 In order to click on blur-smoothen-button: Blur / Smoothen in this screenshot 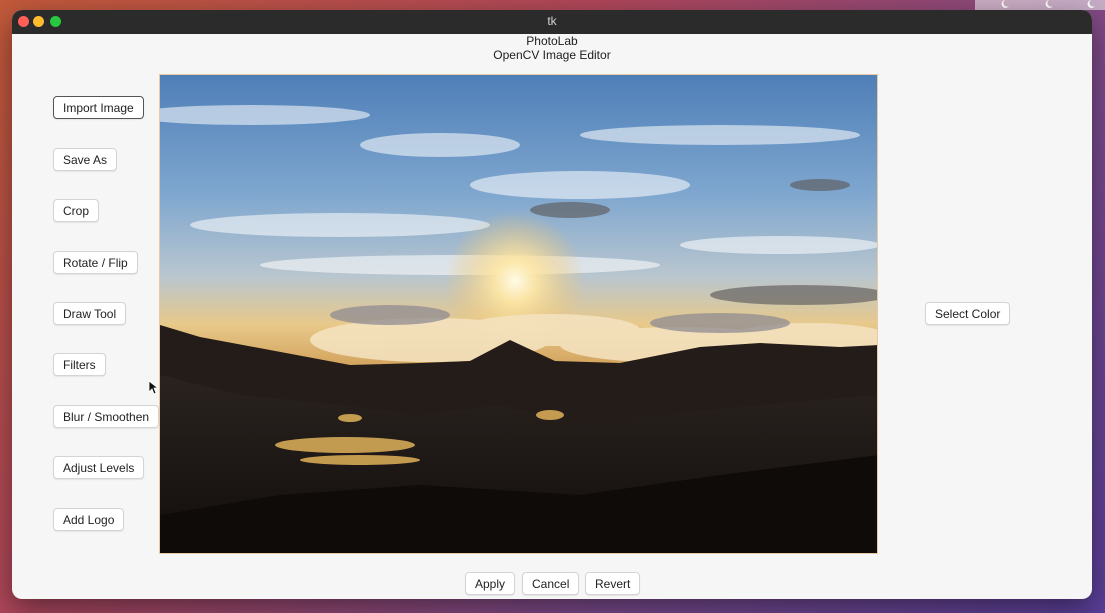, I will do `click(106, 416)`.